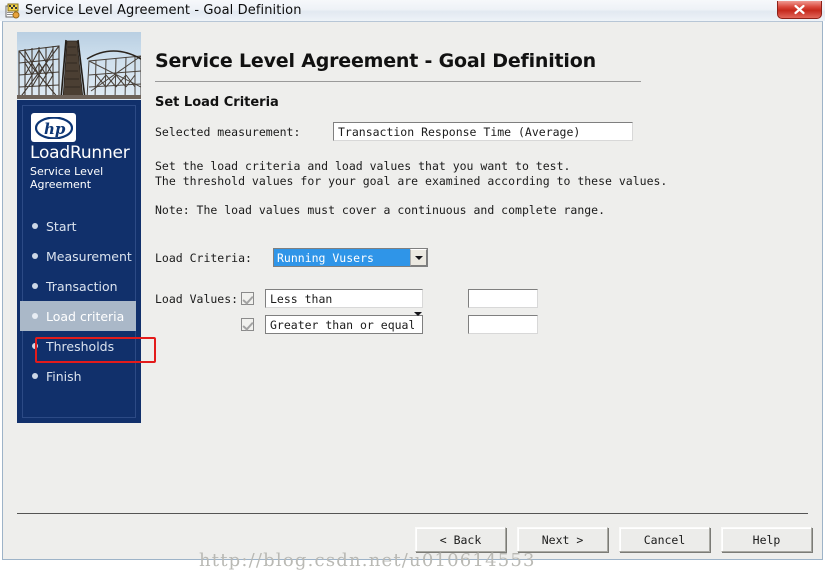 Image resolution: width=825 pixels, height=571 pixels. I want to click on watermark-text: http://blog.csdn.net/u010614553, so click(367, 560).